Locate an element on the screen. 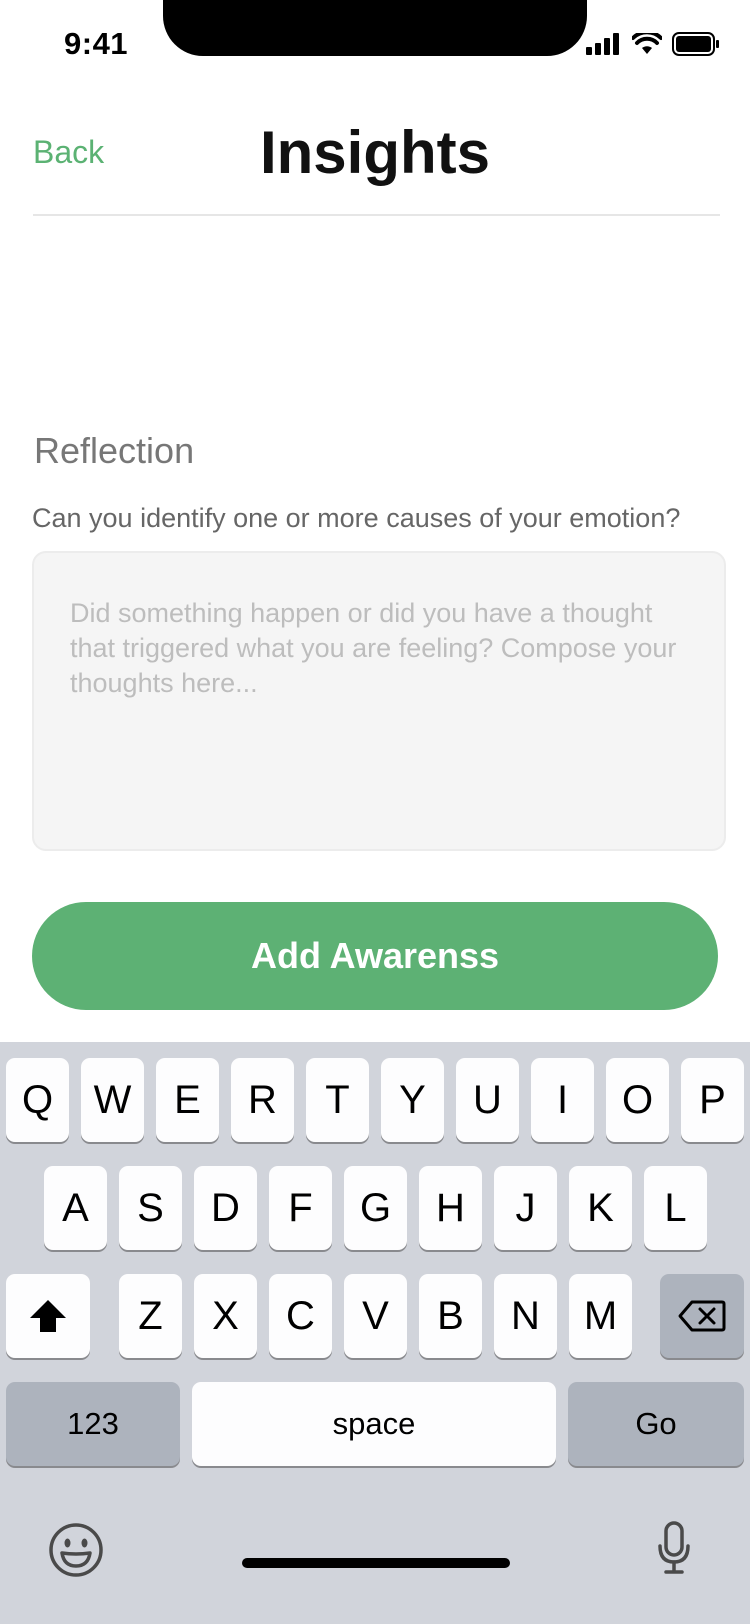 The height and width of the screenshot is (1624, 750). key-e: E is located at coordinates (187, 1100).